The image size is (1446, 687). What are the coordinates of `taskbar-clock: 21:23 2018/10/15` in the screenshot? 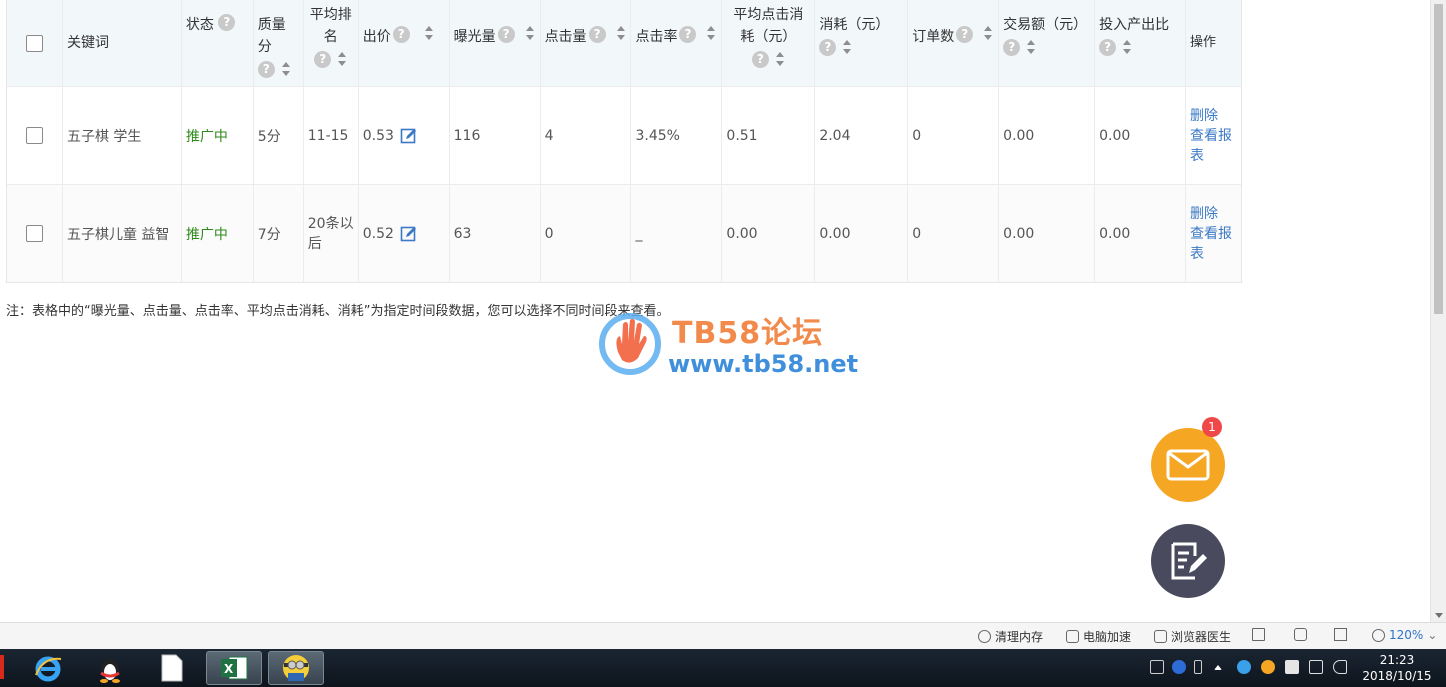 It's located at (1397, 668).